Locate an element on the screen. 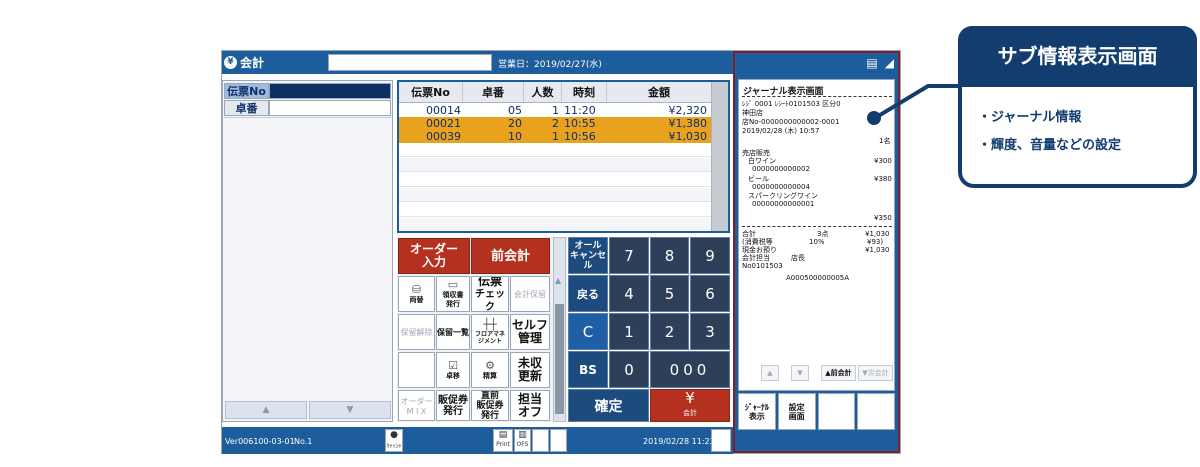 Image resolution: width=1200 pixels, height=467 pixels. journal-line: ¥93) is located at coordinates (875, 242).